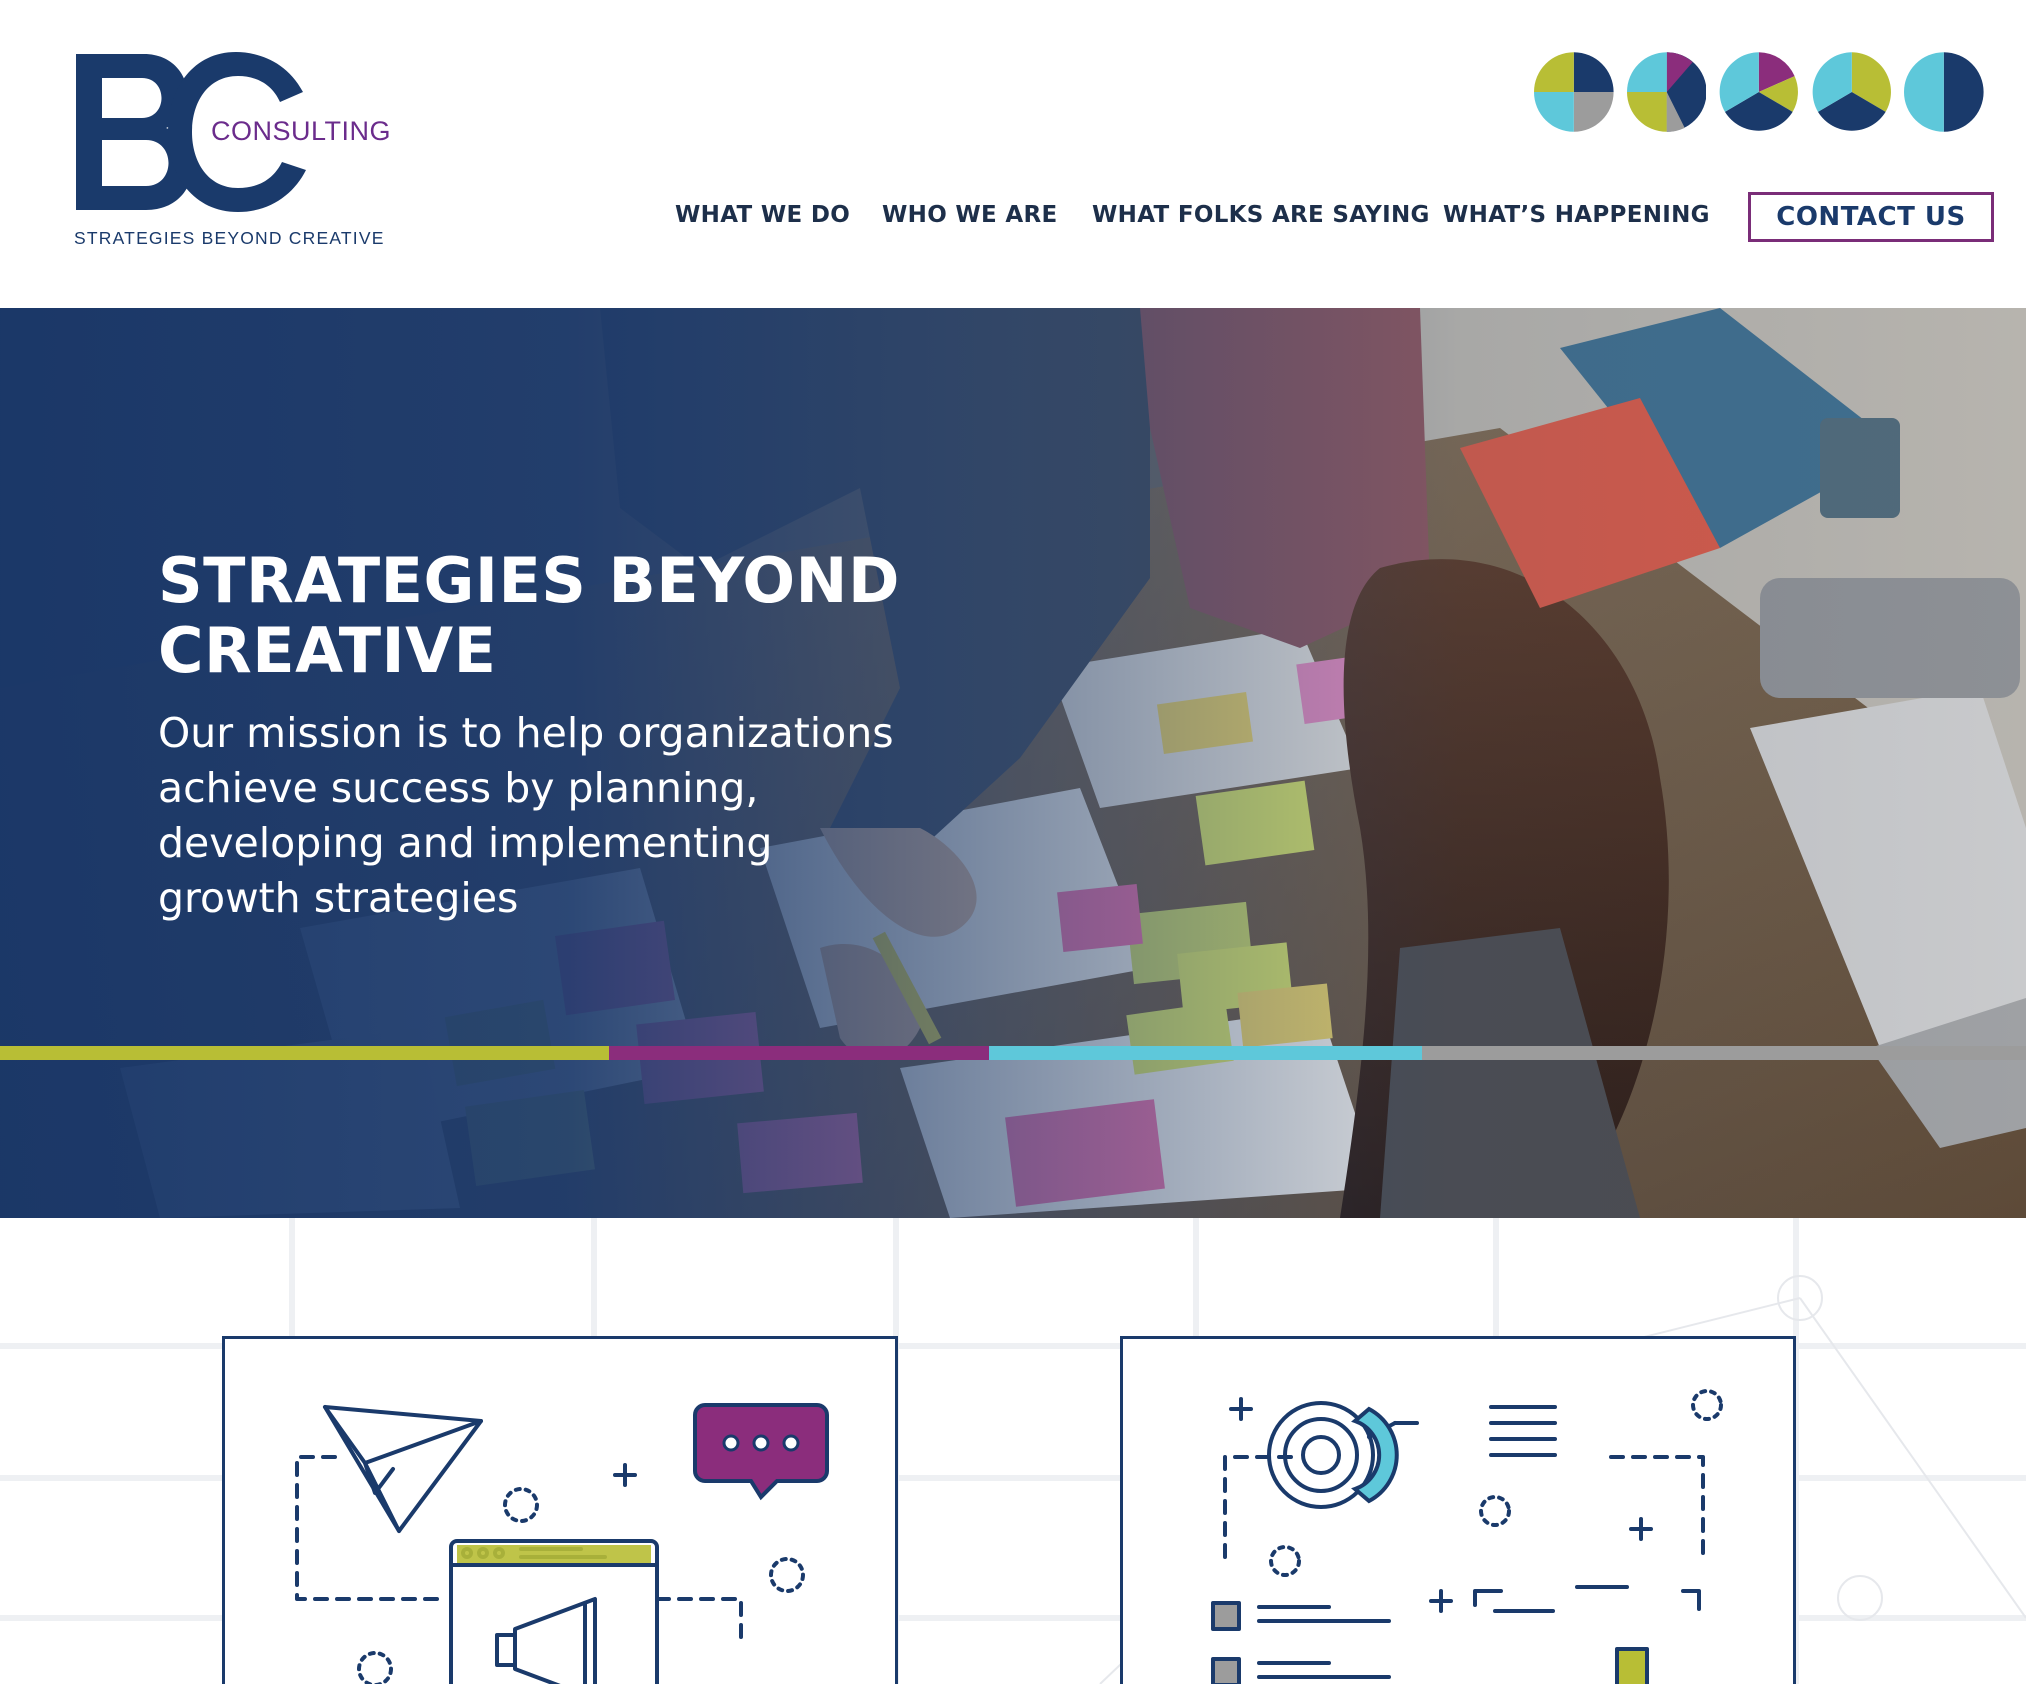  Describe the element at coordinates (1576, 215) in the screenshot. I see `nav-whats-happening: WHAT’S HAPPENING` at that location.